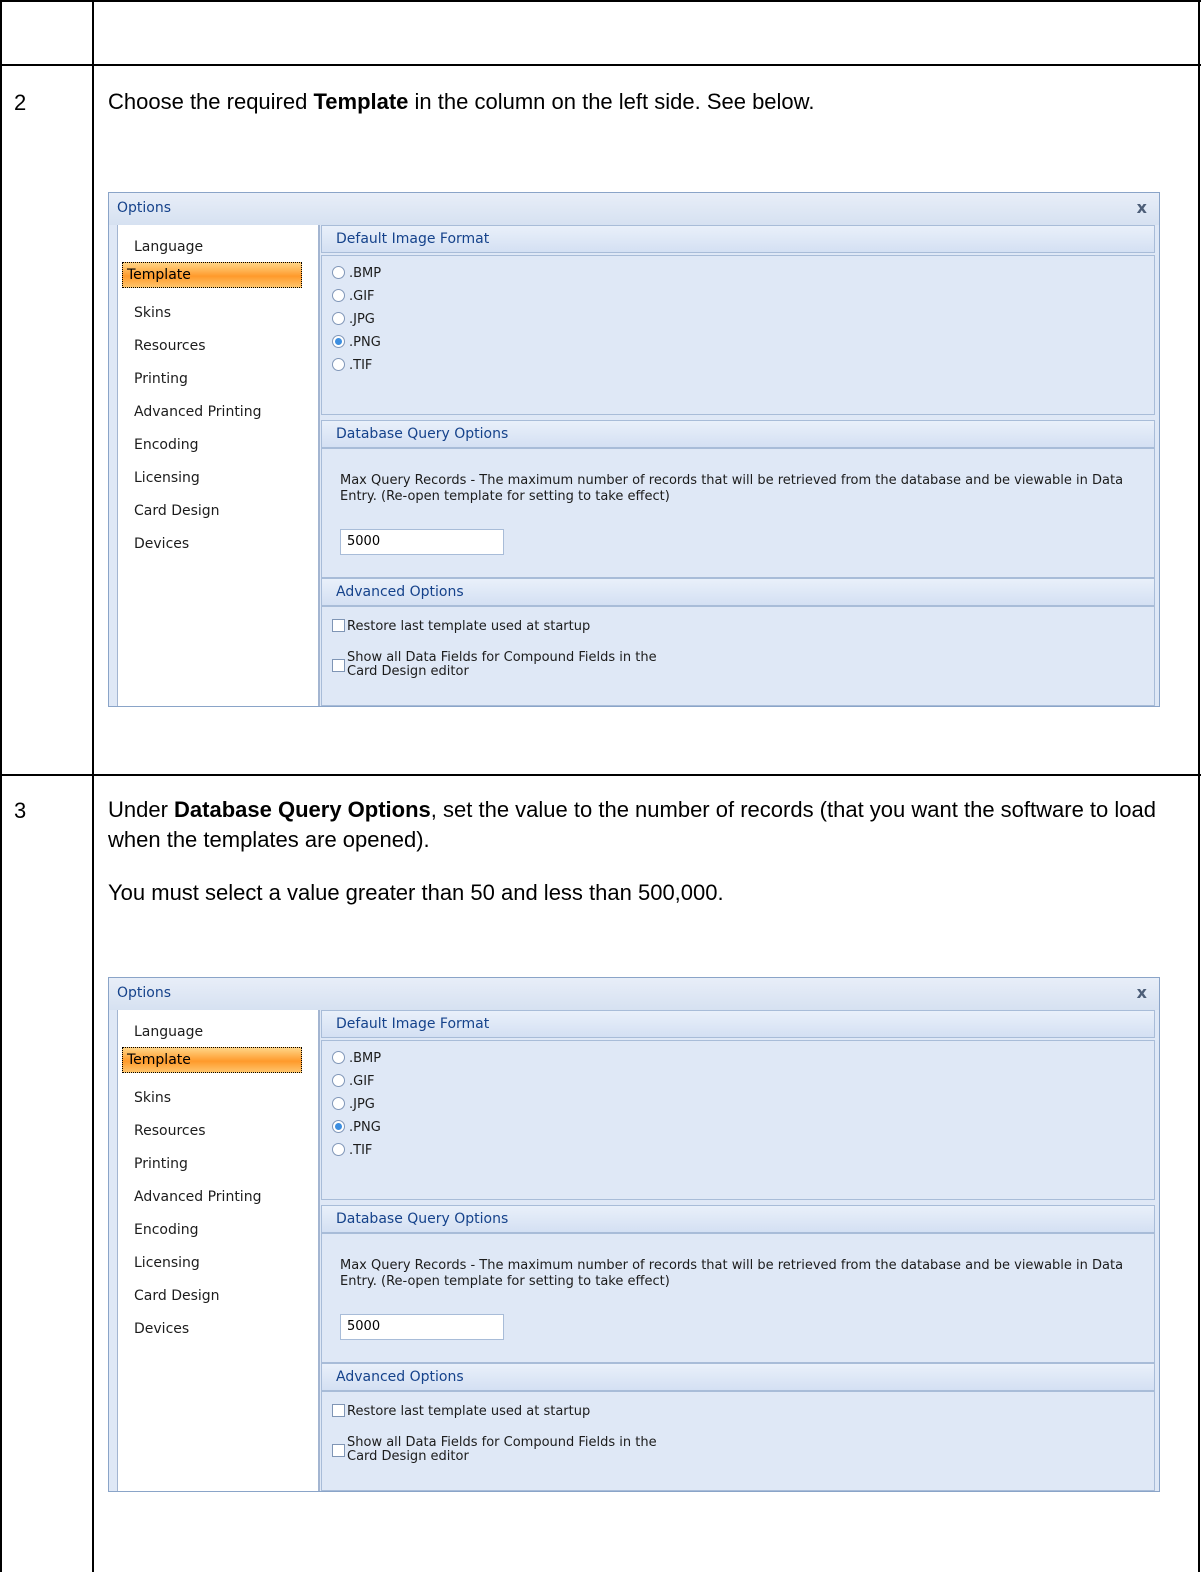  I want to click on table-border-top, so click(600, 1).